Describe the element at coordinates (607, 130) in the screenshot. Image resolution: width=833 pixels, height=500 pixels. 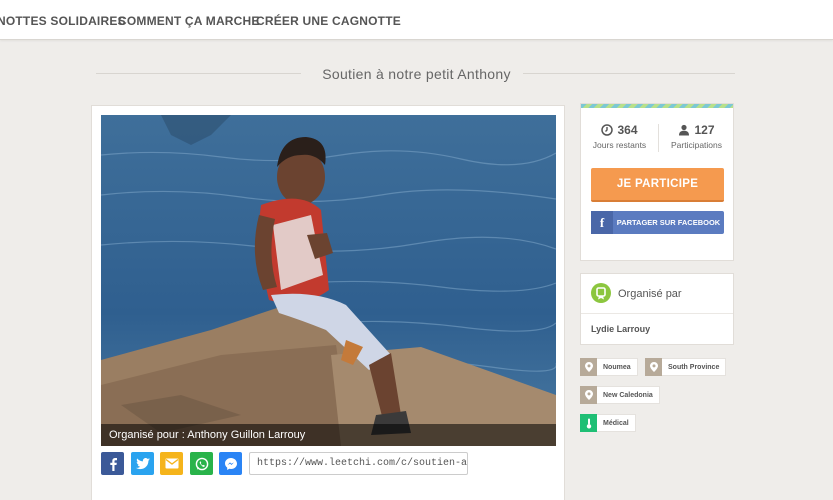
I see `clock-icon` at that location.